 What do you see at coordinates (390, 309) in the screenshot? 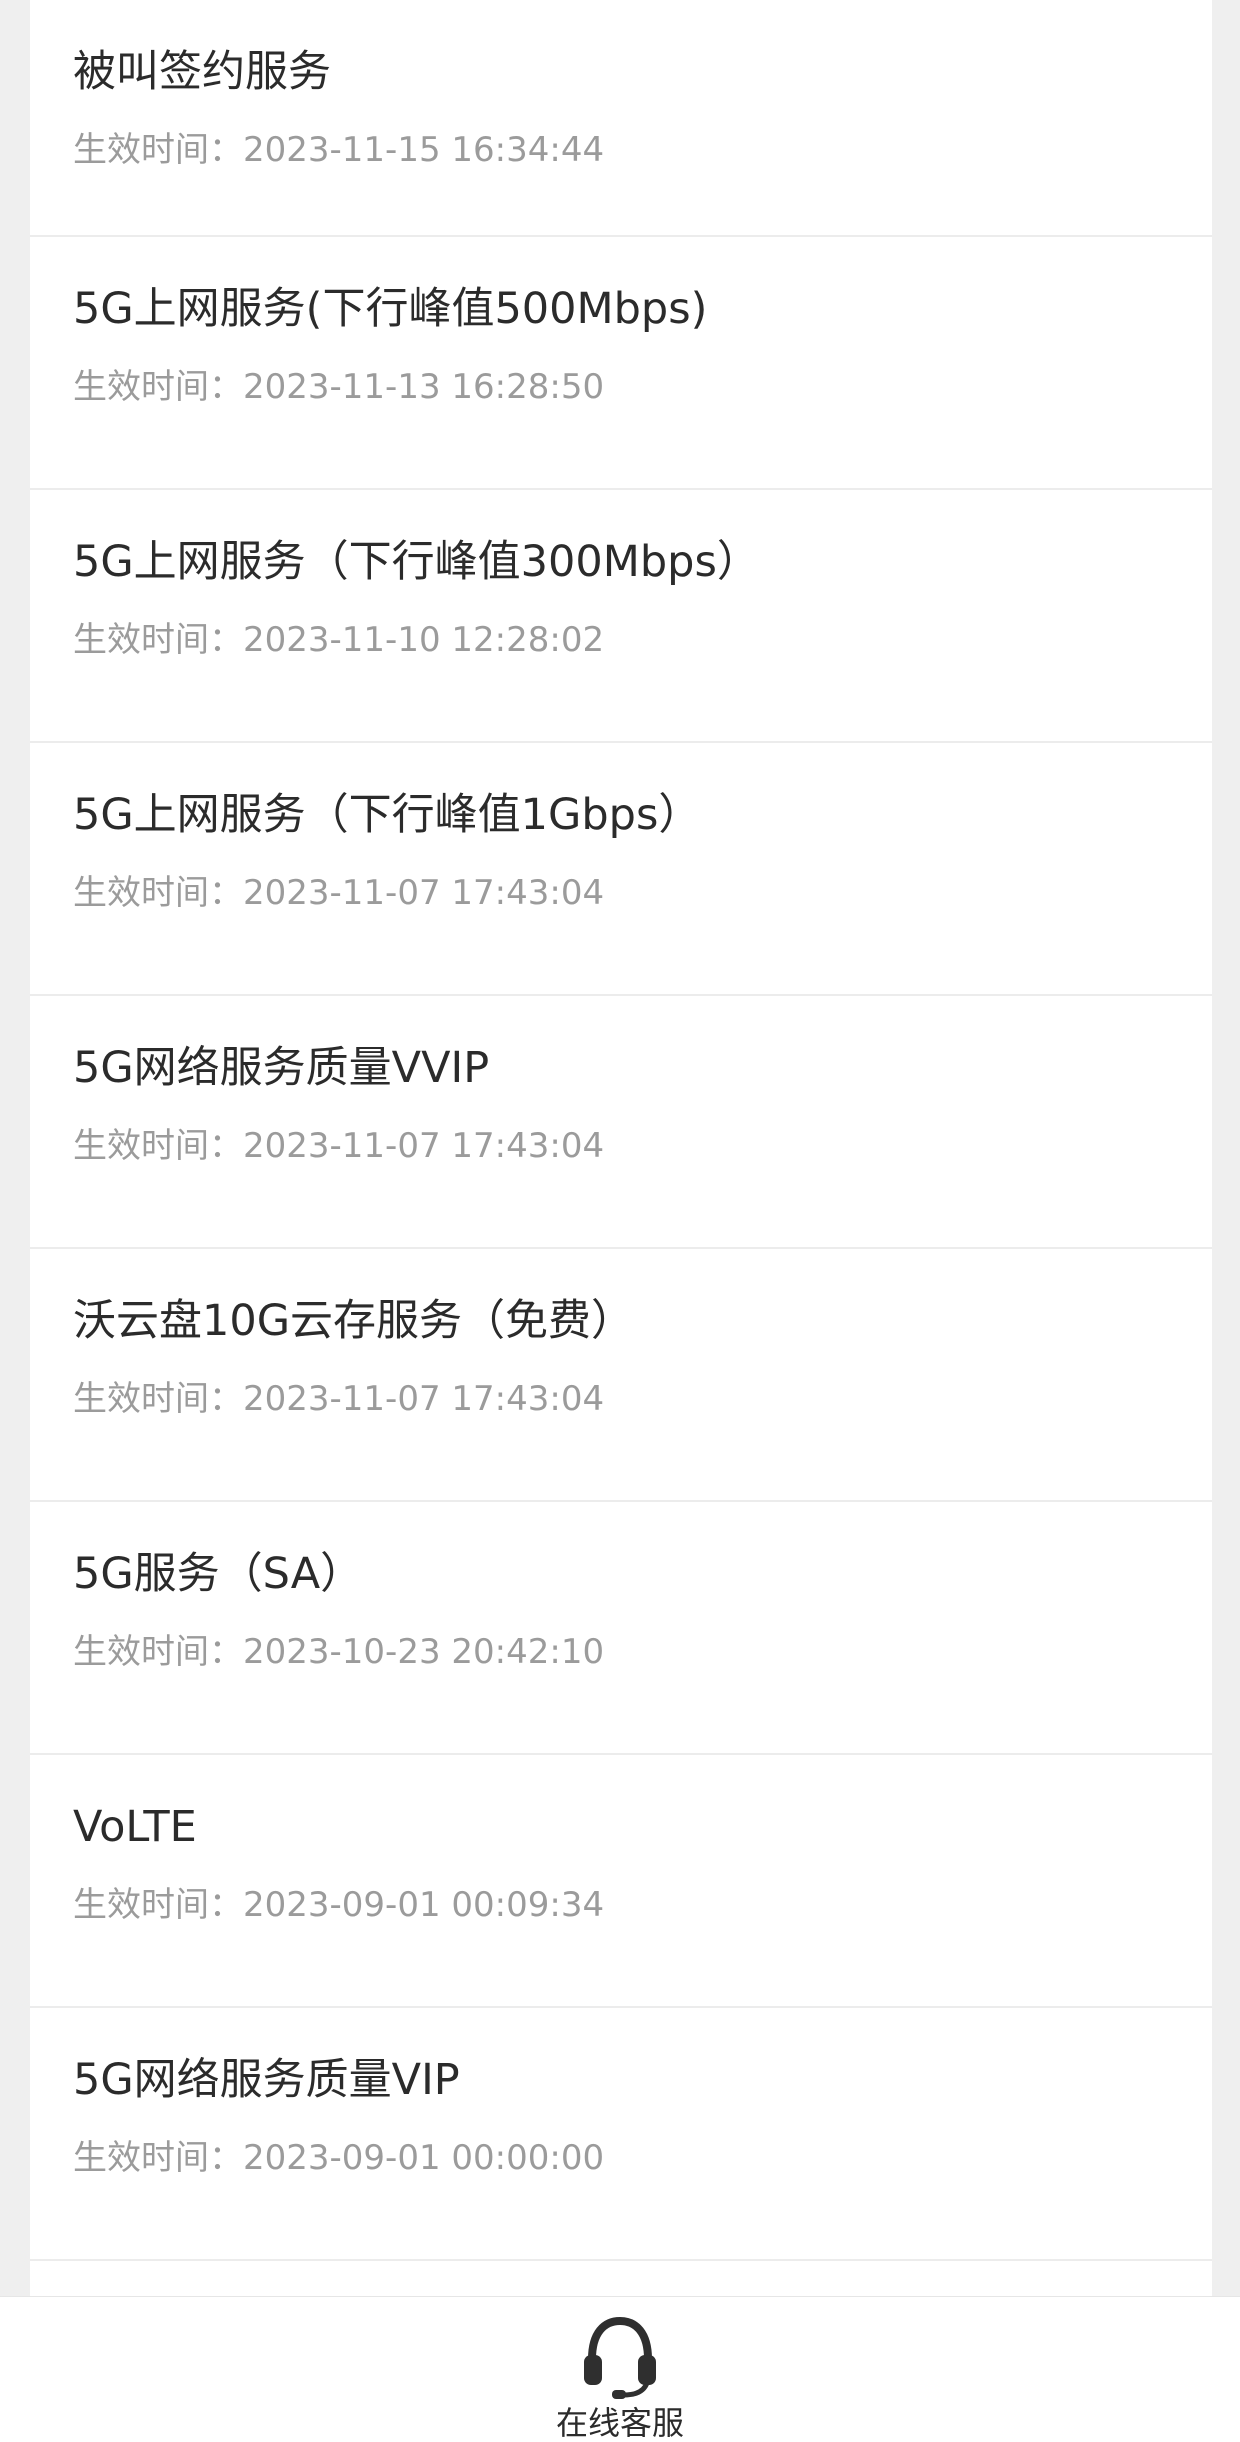
I see `service-name: 5G上网服务(下行峰值500Mbps)` at bounding box center [390, 309].